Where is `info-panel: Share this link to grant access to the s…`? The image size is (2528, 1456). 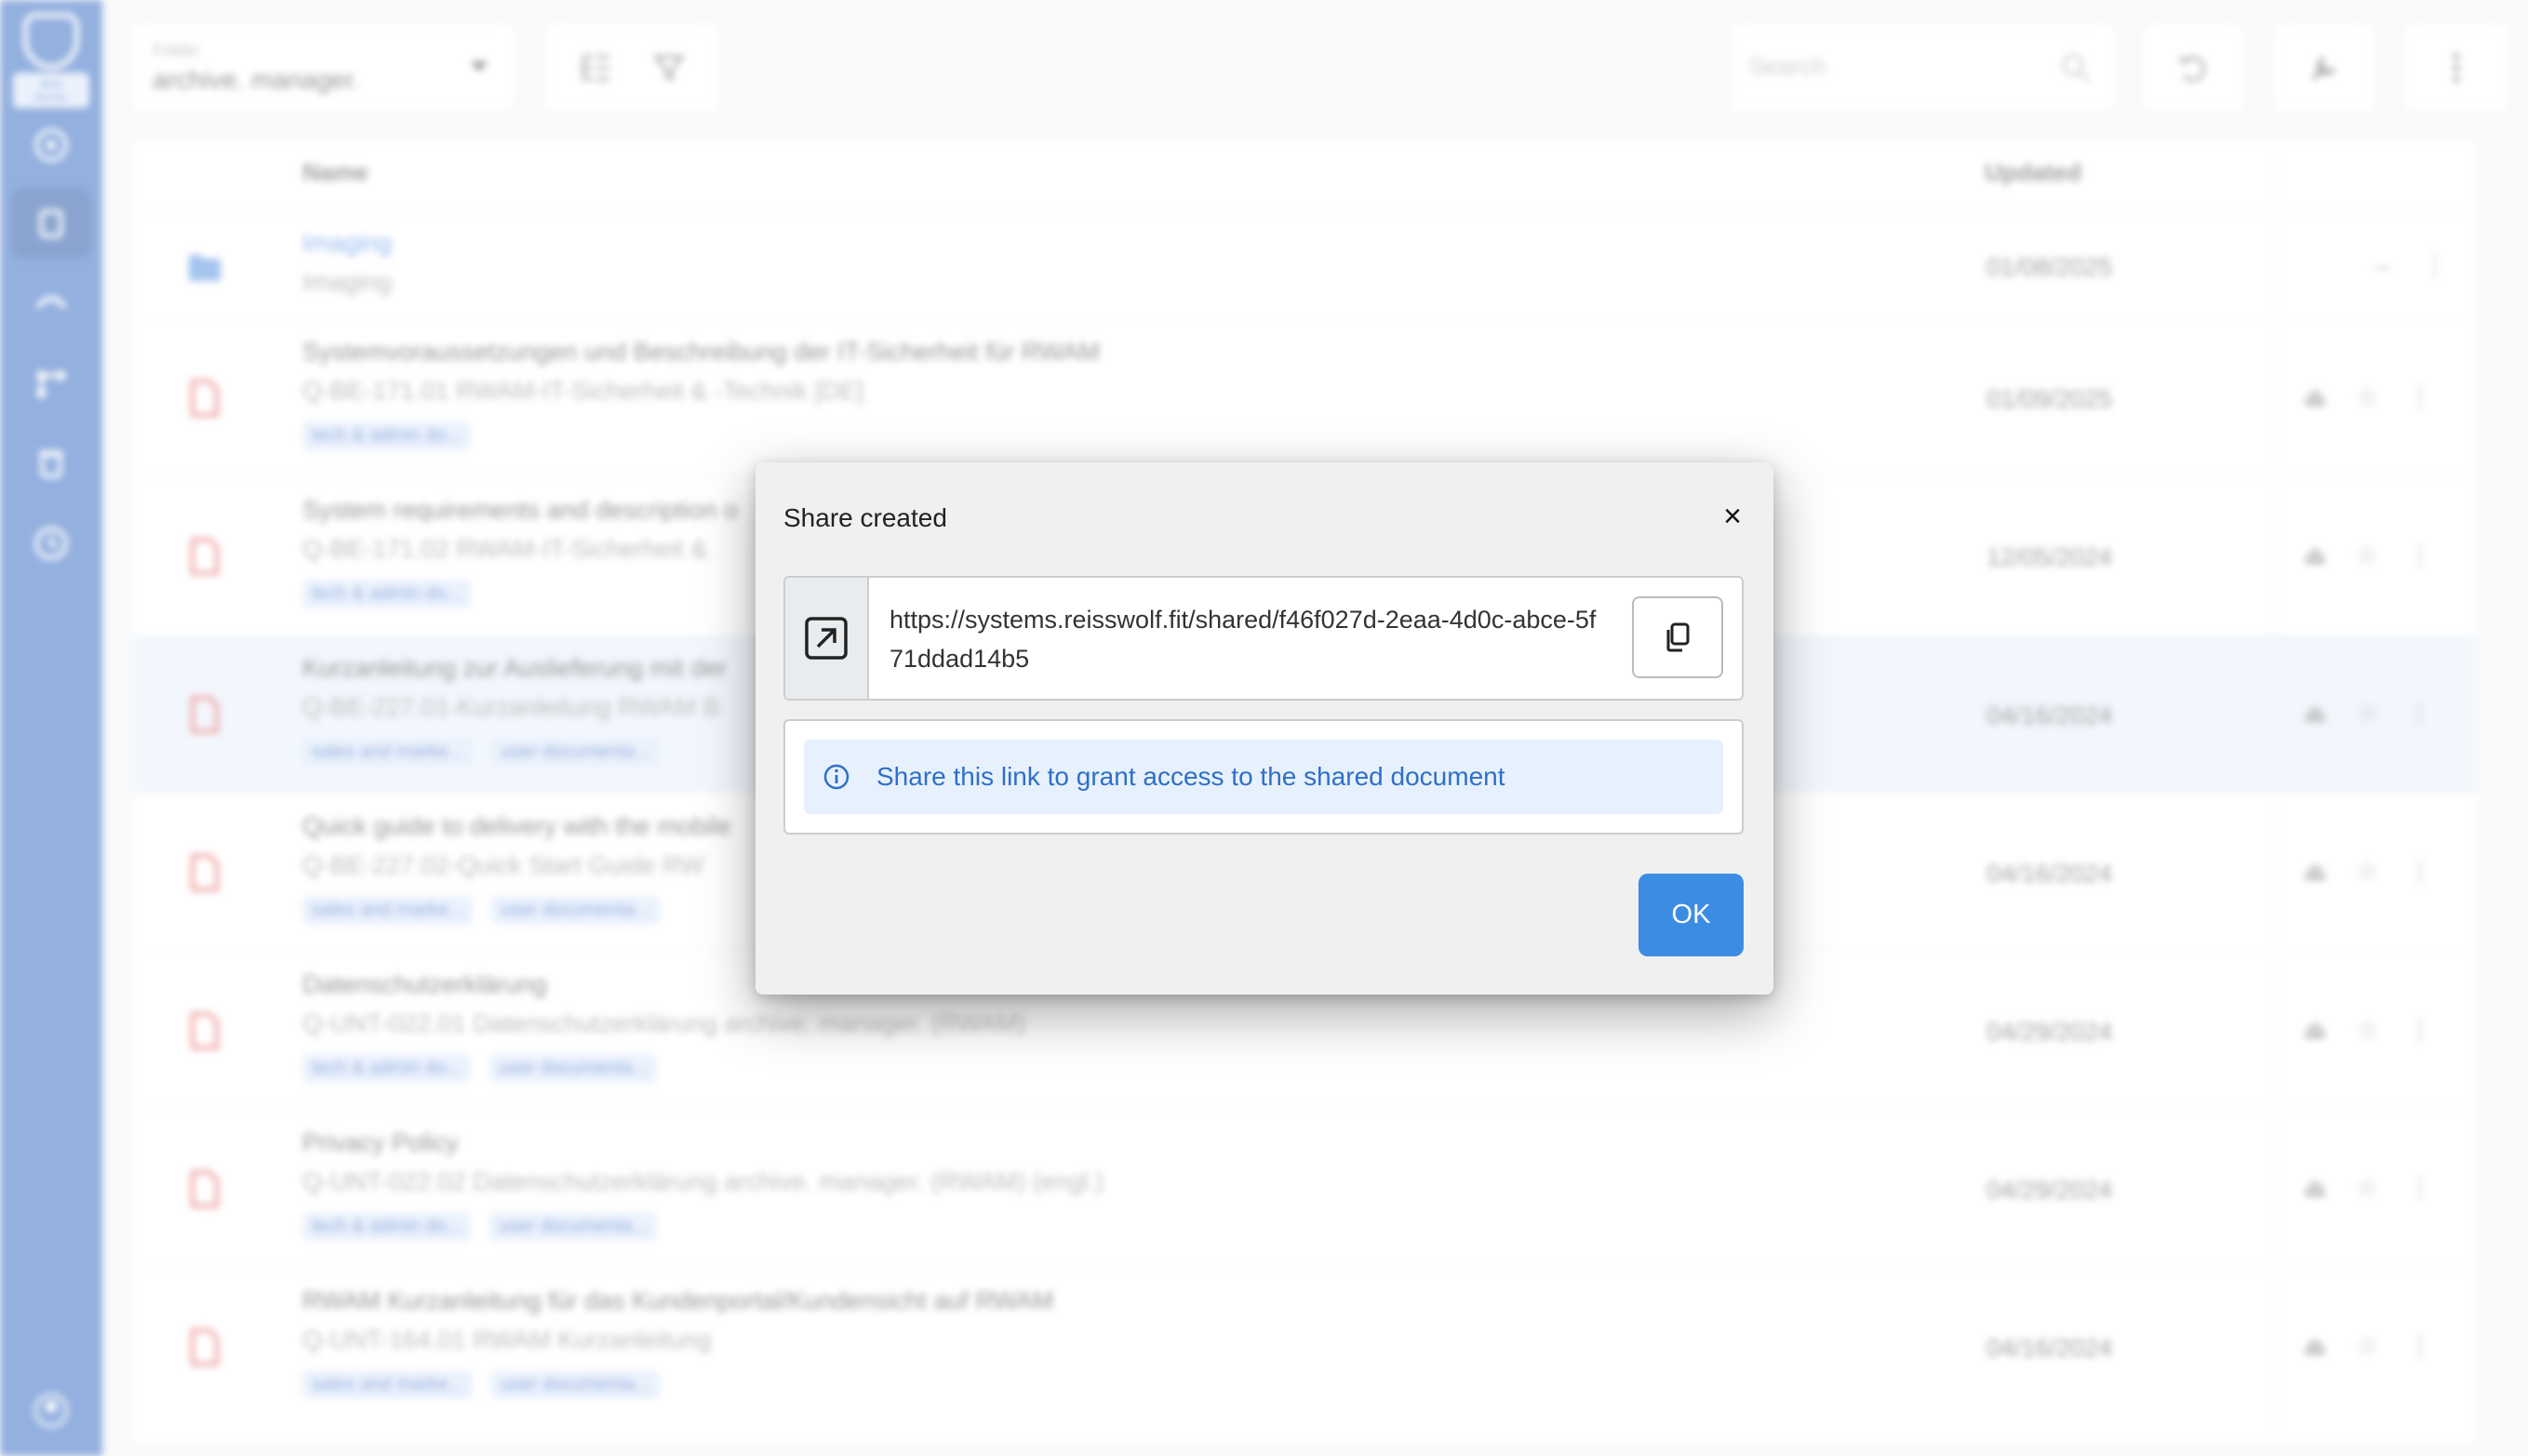 info-panel: Share this link to grant access to the s… is located at coordinates (1263, 777).